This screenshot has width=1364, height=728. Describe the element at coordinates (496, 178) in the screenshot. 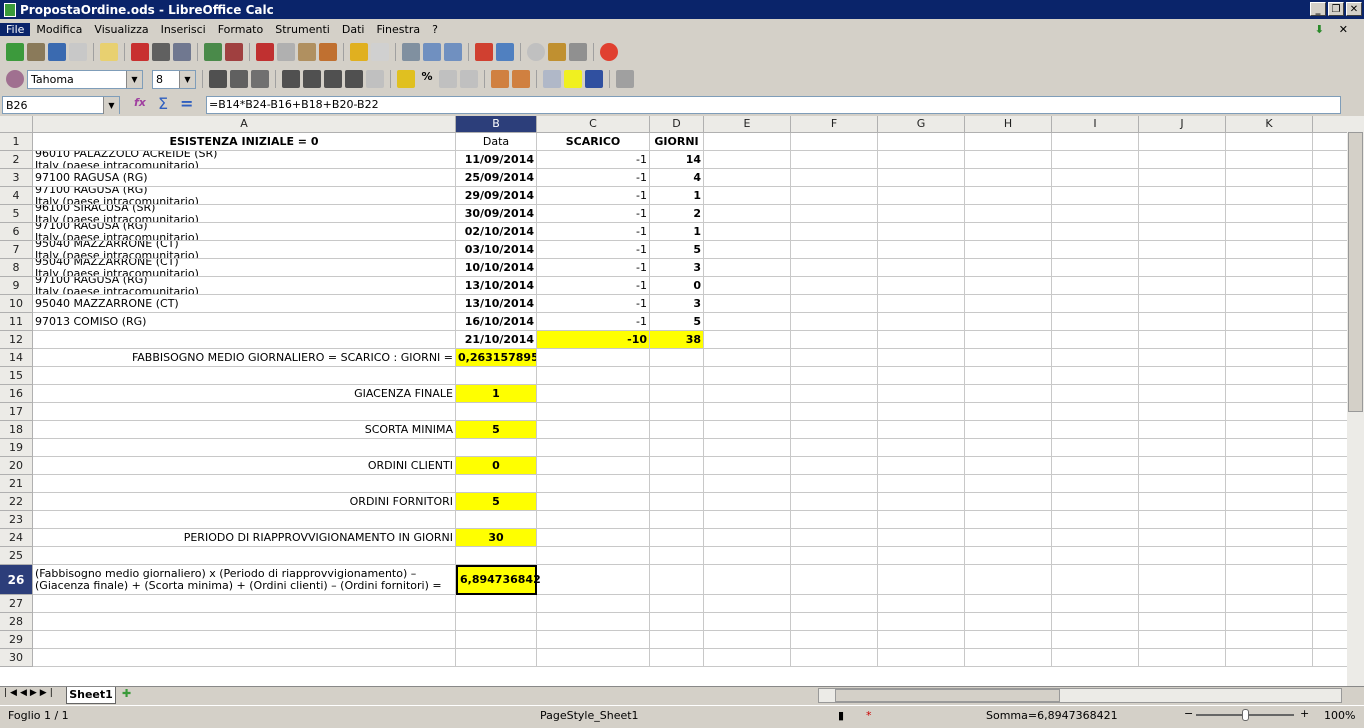

I see `cell-B3: 25/09/2014` at that location.